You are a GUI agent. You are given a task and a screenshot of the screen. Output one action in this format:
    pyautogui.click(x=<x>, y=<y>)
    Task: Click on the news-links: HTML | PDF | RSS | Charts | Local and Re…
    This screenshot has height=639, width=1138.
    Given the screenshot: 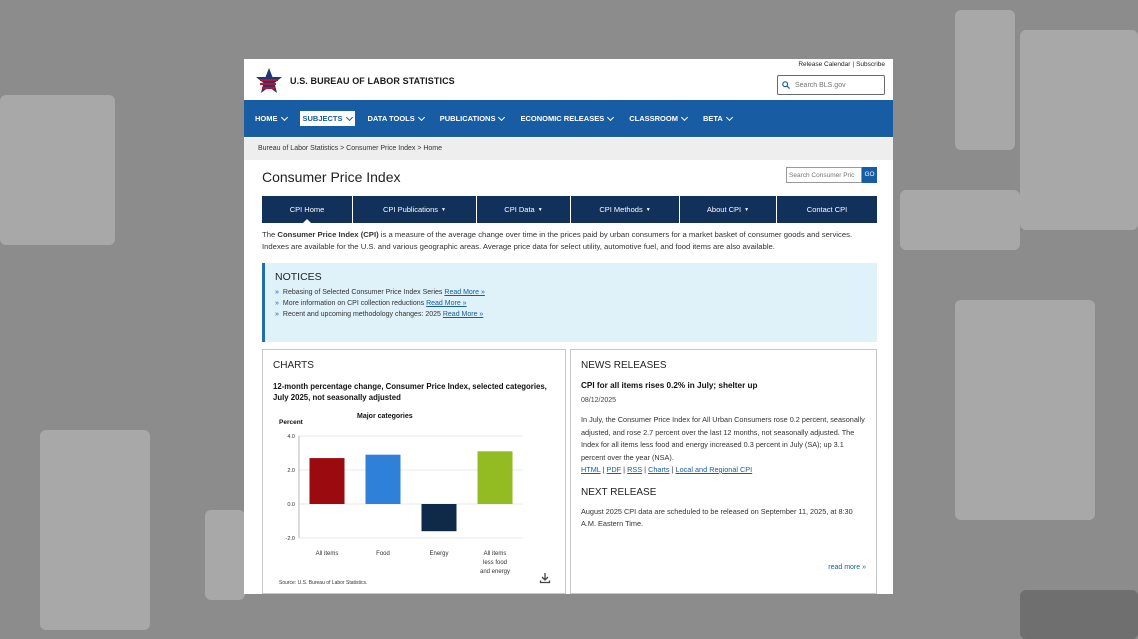 What is the action you would take?
    pyautogui.click(x=667, y=469)
    